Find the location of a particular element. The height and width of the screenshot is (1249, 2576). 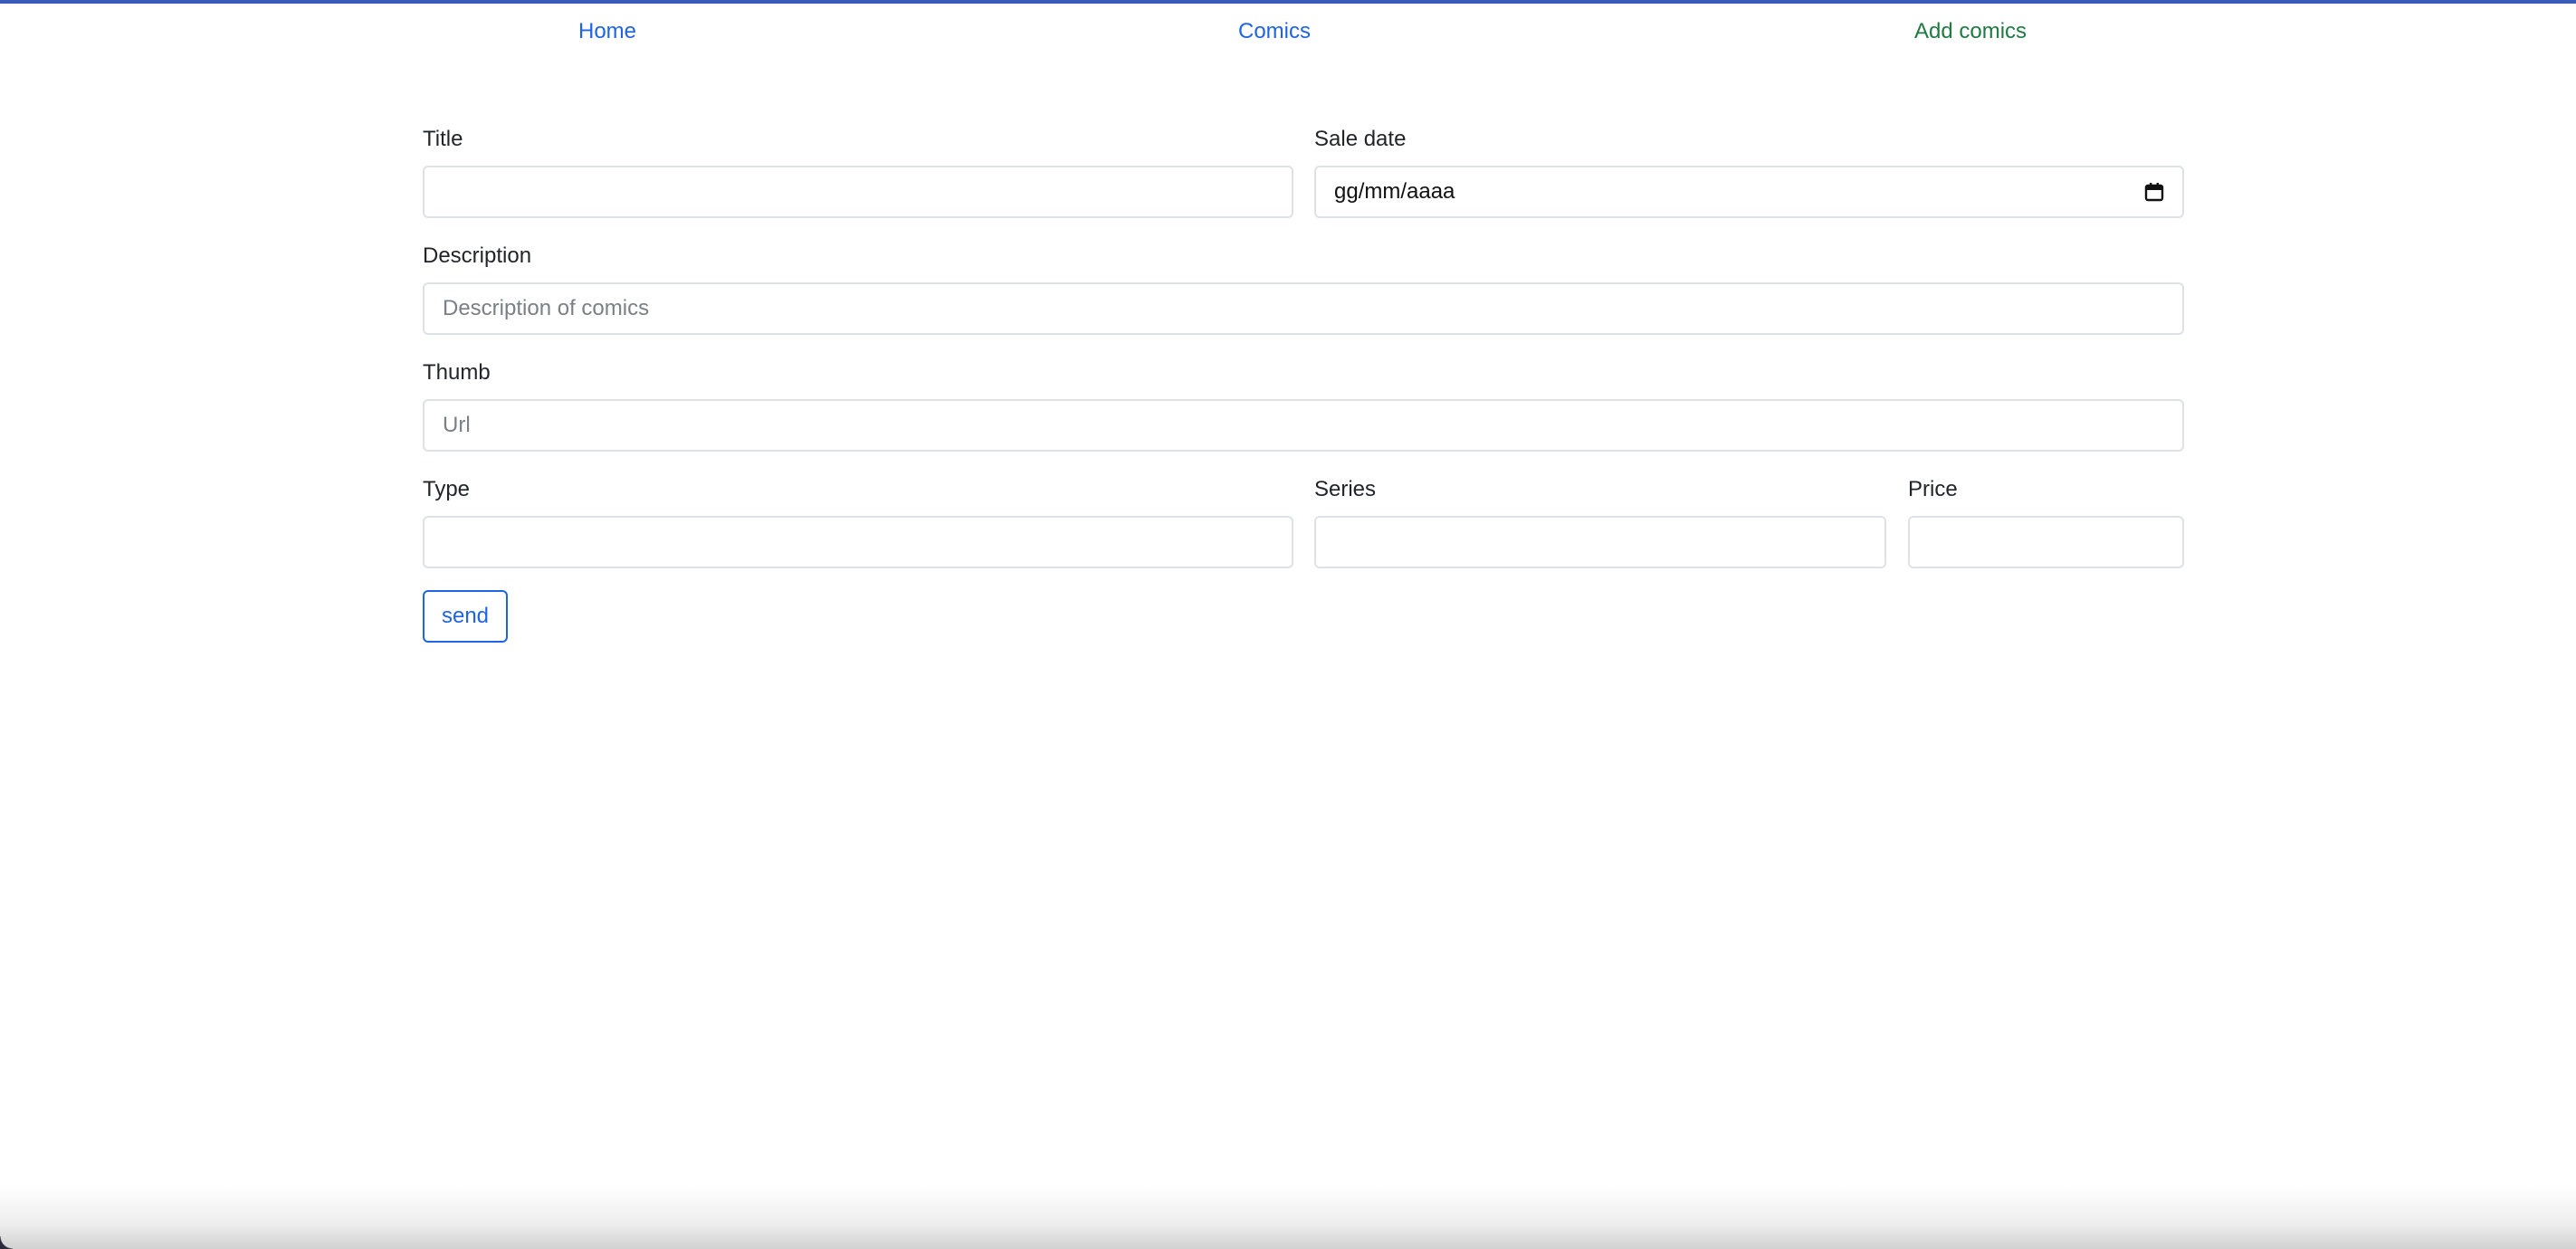

sale-date-input: gg/mm/aaaa is located at coordinates (1749, 192).